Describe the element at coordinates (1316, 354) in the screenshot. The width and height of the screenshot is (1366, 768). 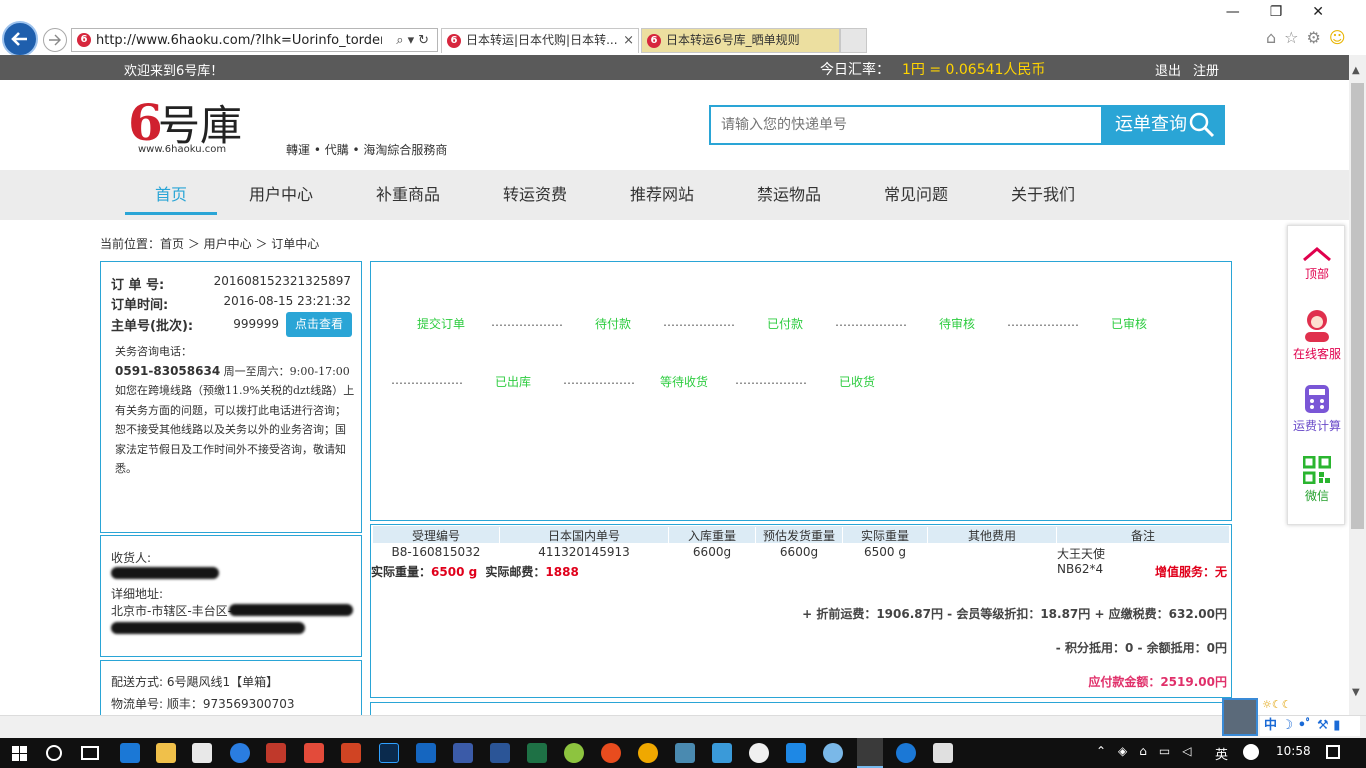
I see `side-label-service: 在线客服` at that location.